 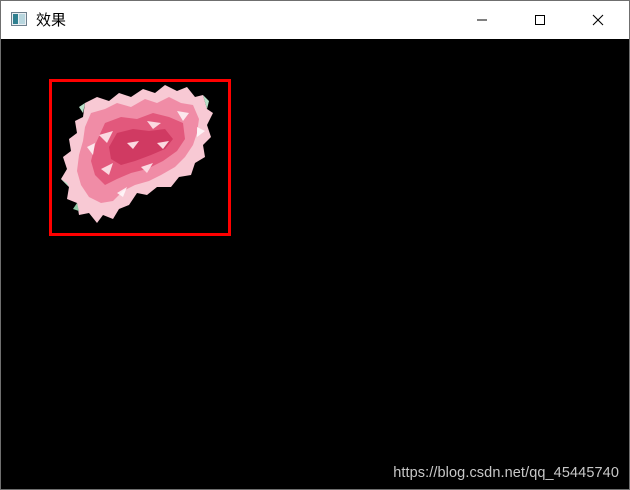 I want to click on close-icon, so click(x=598, y=20).